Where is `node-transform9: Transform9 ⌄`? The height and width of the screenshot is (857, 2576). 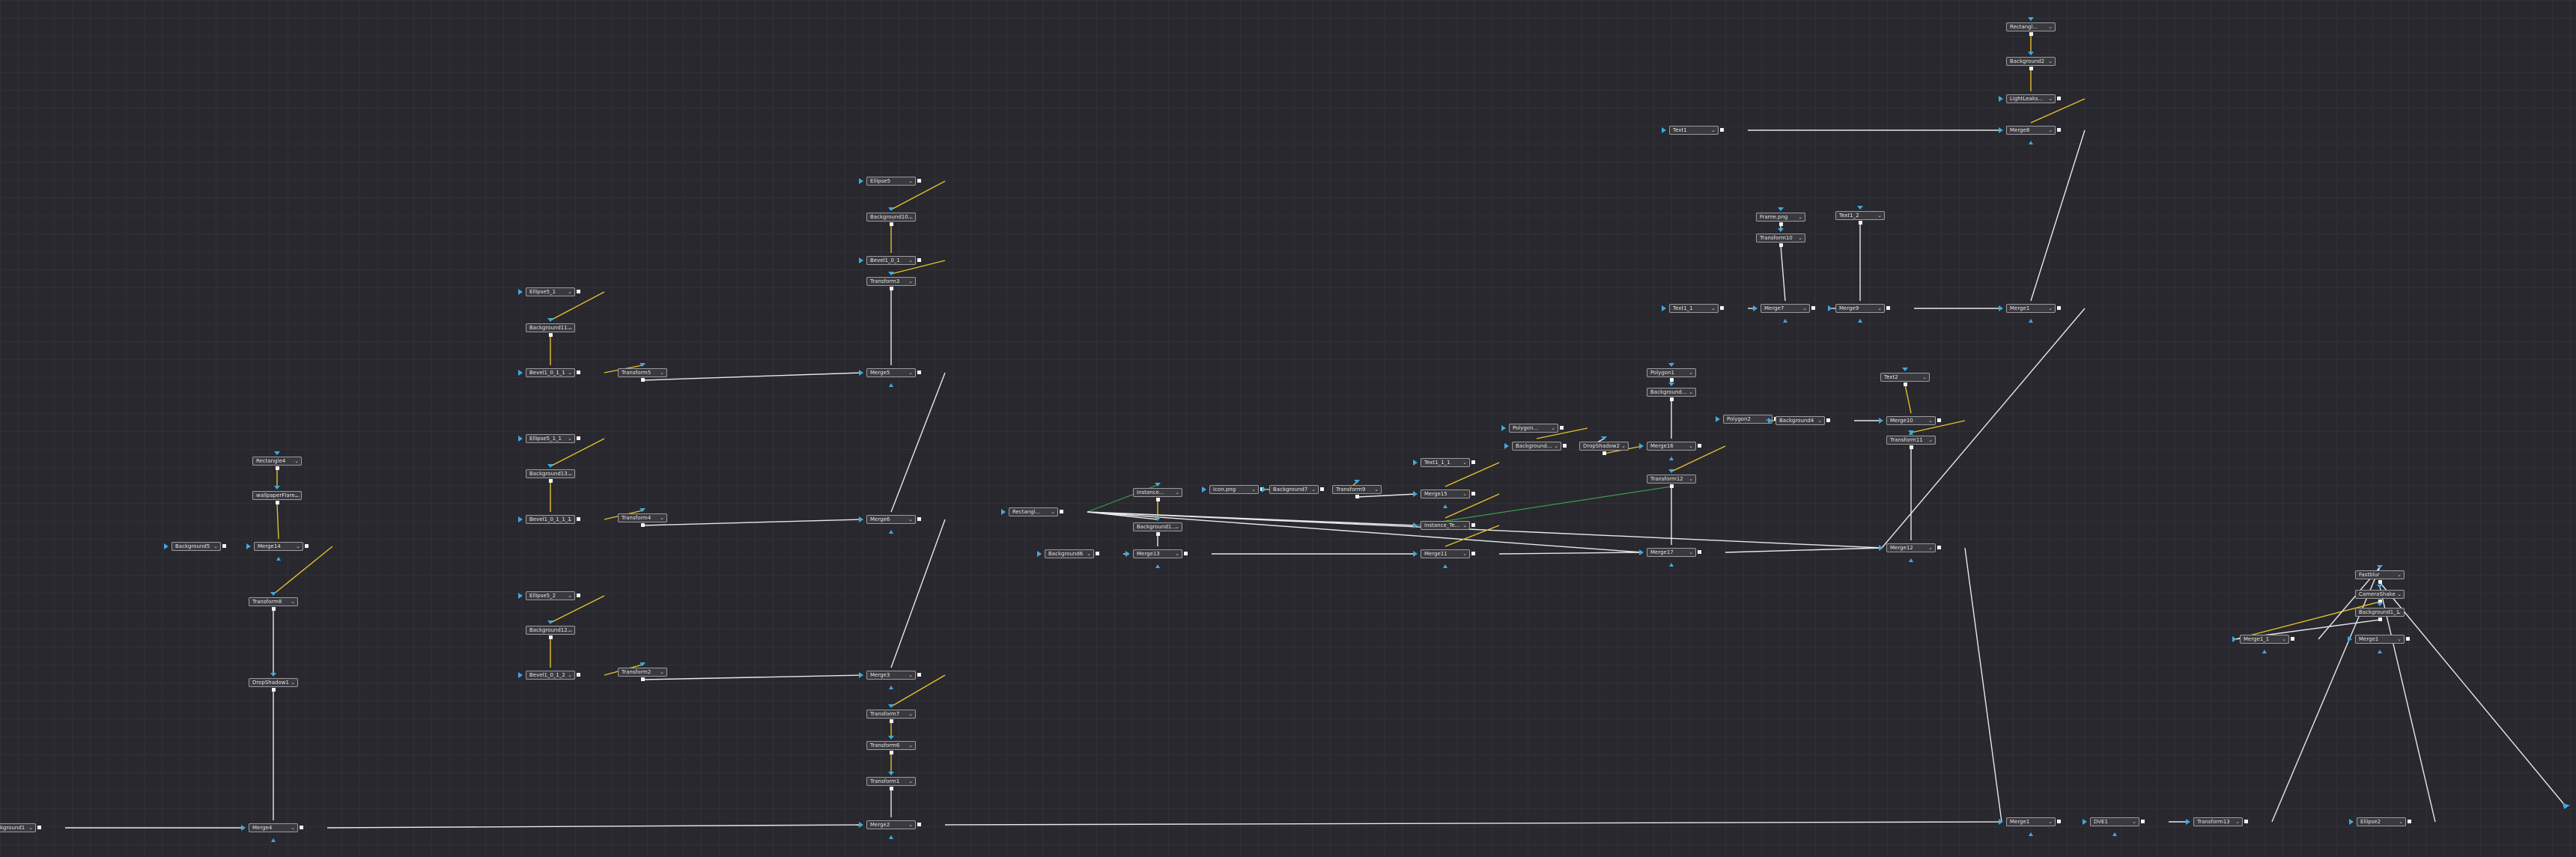 node-transform9: Transform9 ⌄ is located at coordinates (1357, 489).